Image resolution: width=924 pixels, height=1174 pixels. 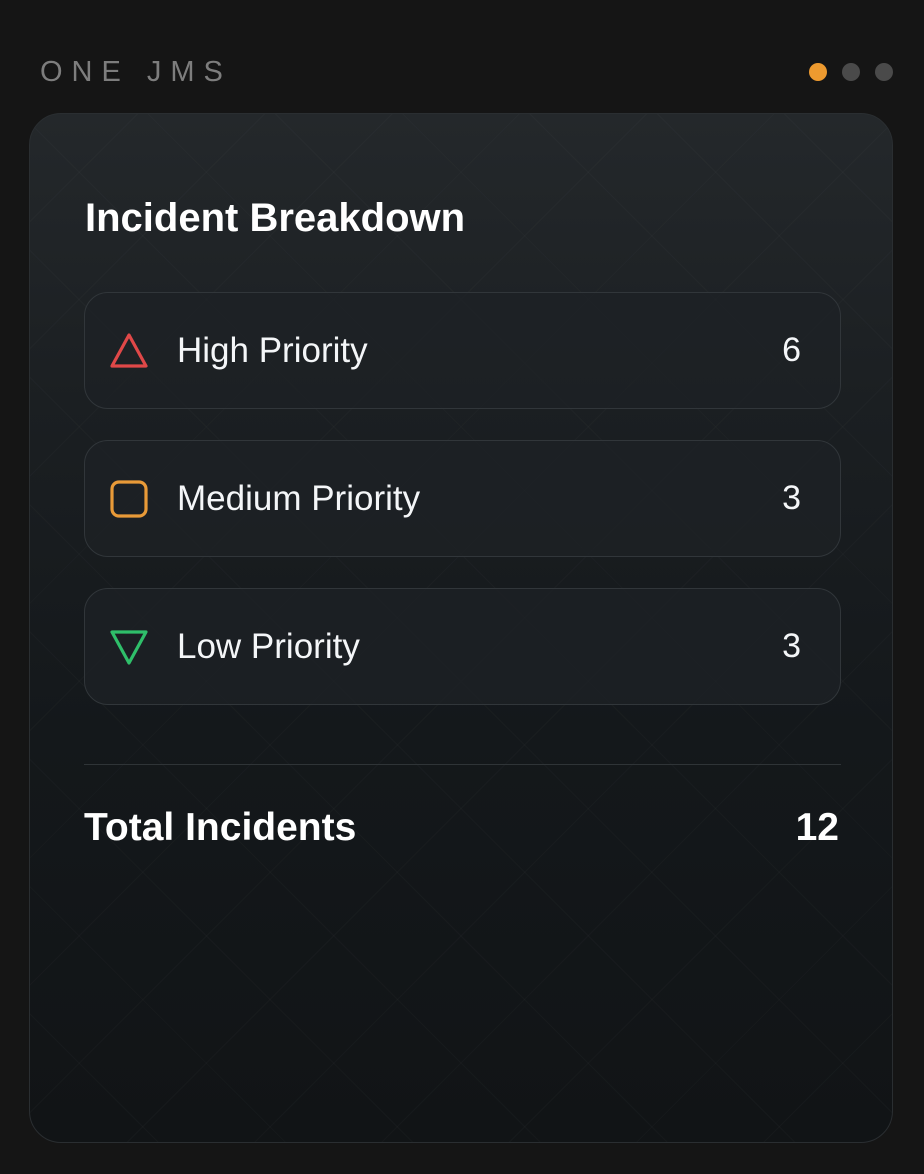 What do you see at coordinates (791, 350) in the screenshot?
I see `priority-count: 6` at bounding box center [791, 350].